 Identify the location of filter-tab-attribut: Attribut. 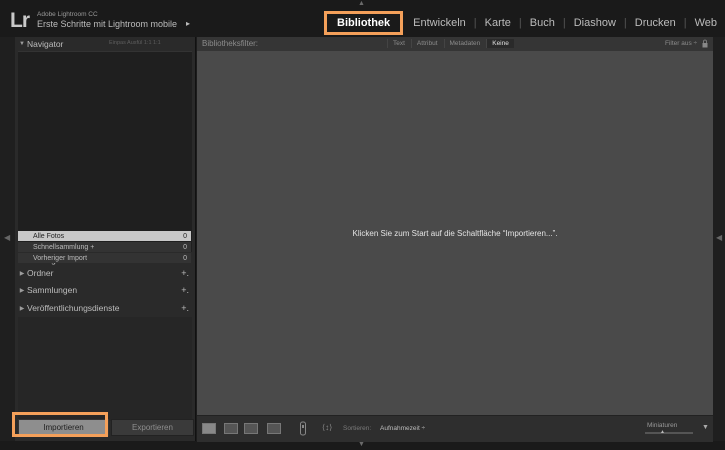
(426, 43).